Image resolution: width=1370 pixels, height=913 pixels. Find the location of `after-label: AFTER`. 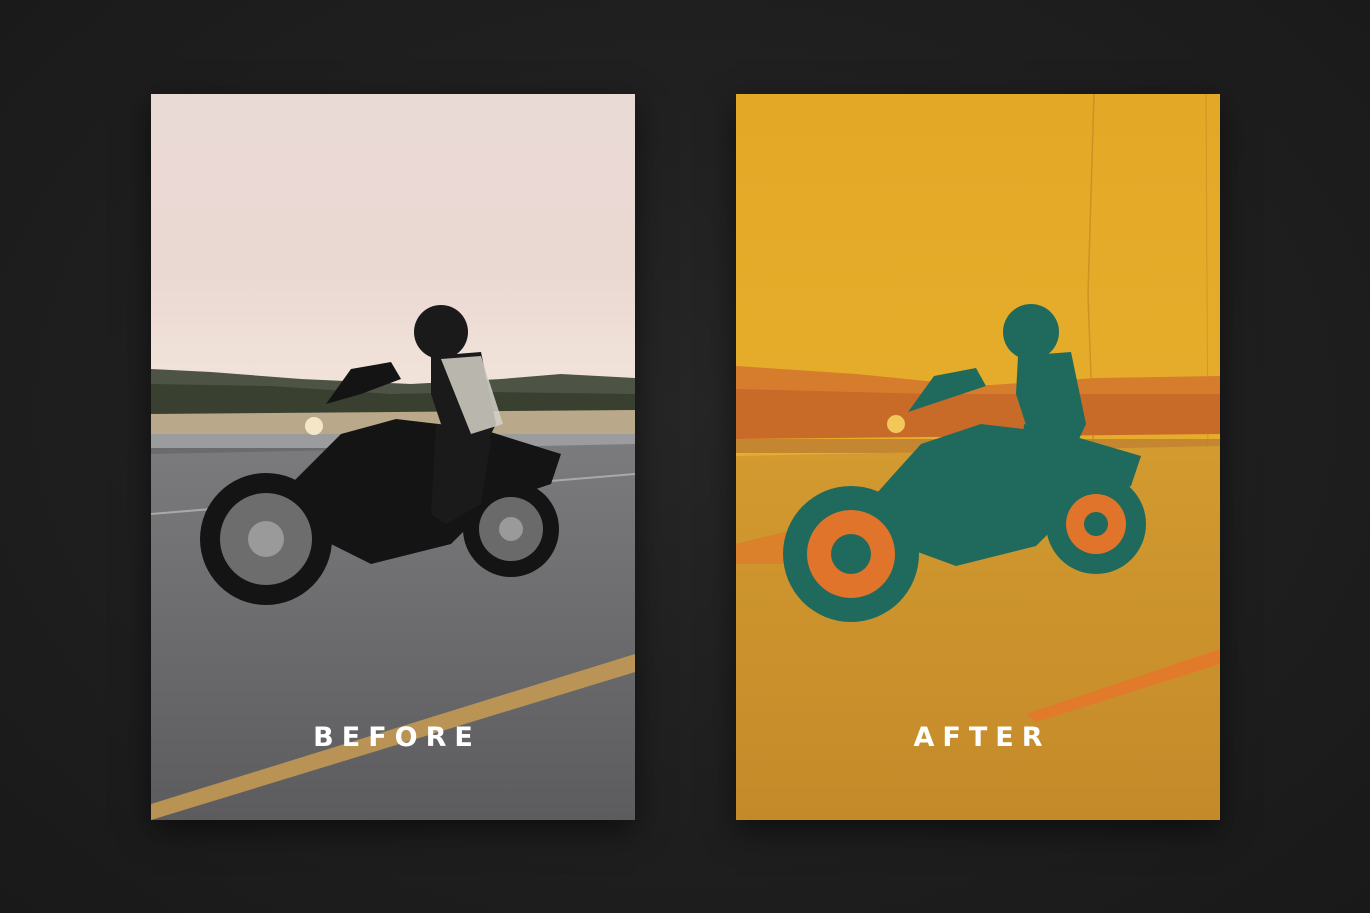

after-label: AFTER is located at coordinates (982, 737).